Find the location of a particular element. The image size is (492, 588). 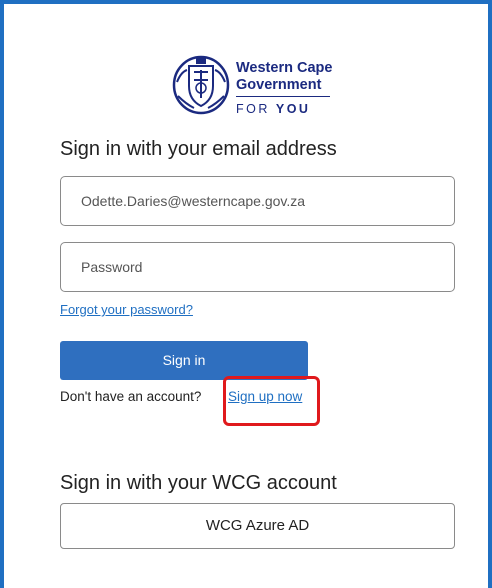

coat-of-arms-icon is located at coordinates (201, 85).